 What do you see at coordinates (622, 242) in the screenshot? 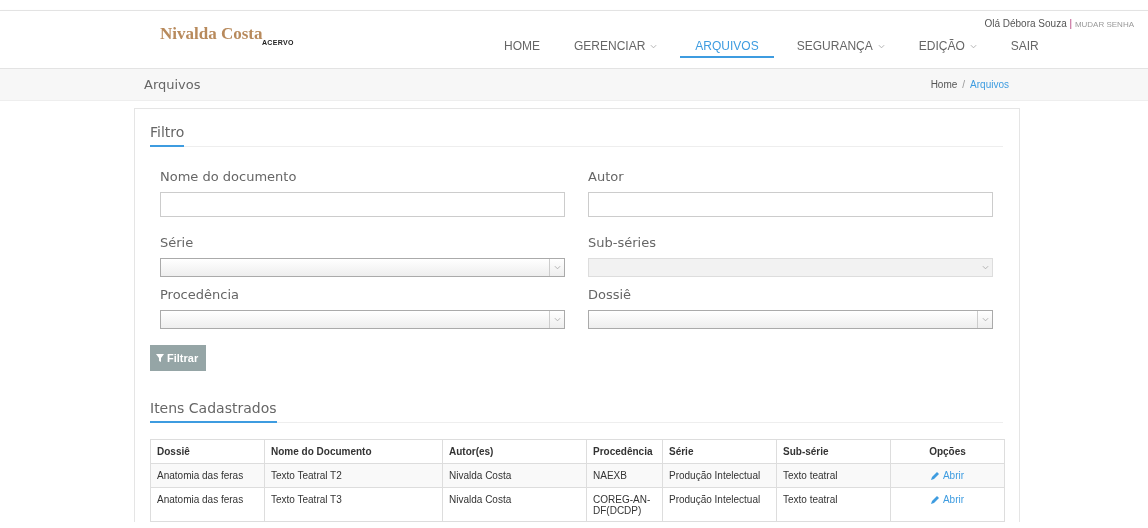
I see `field-label: Sub-séries` at bounding box center [622, 242].